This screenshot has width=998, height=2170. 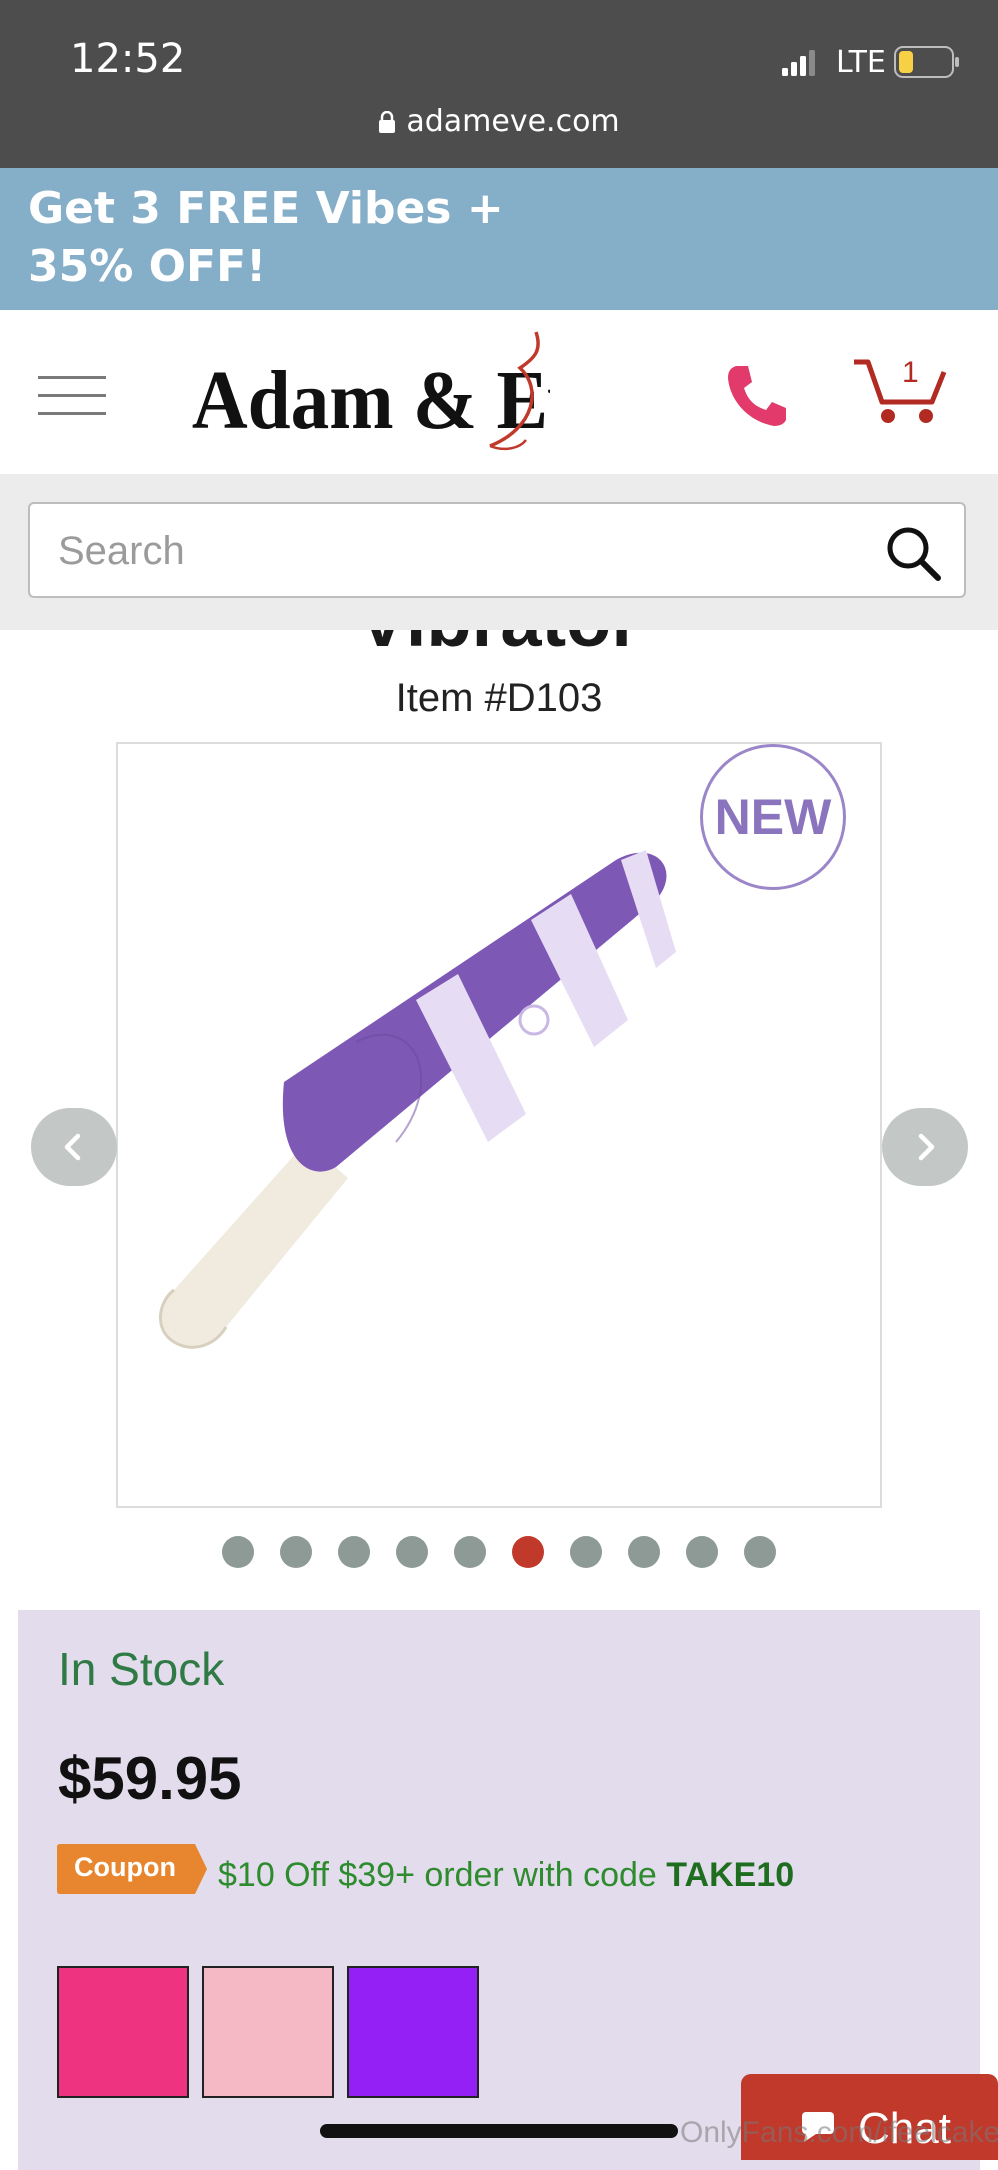 I want to click on product-title: Vibrator, so click(x=499, y=641).